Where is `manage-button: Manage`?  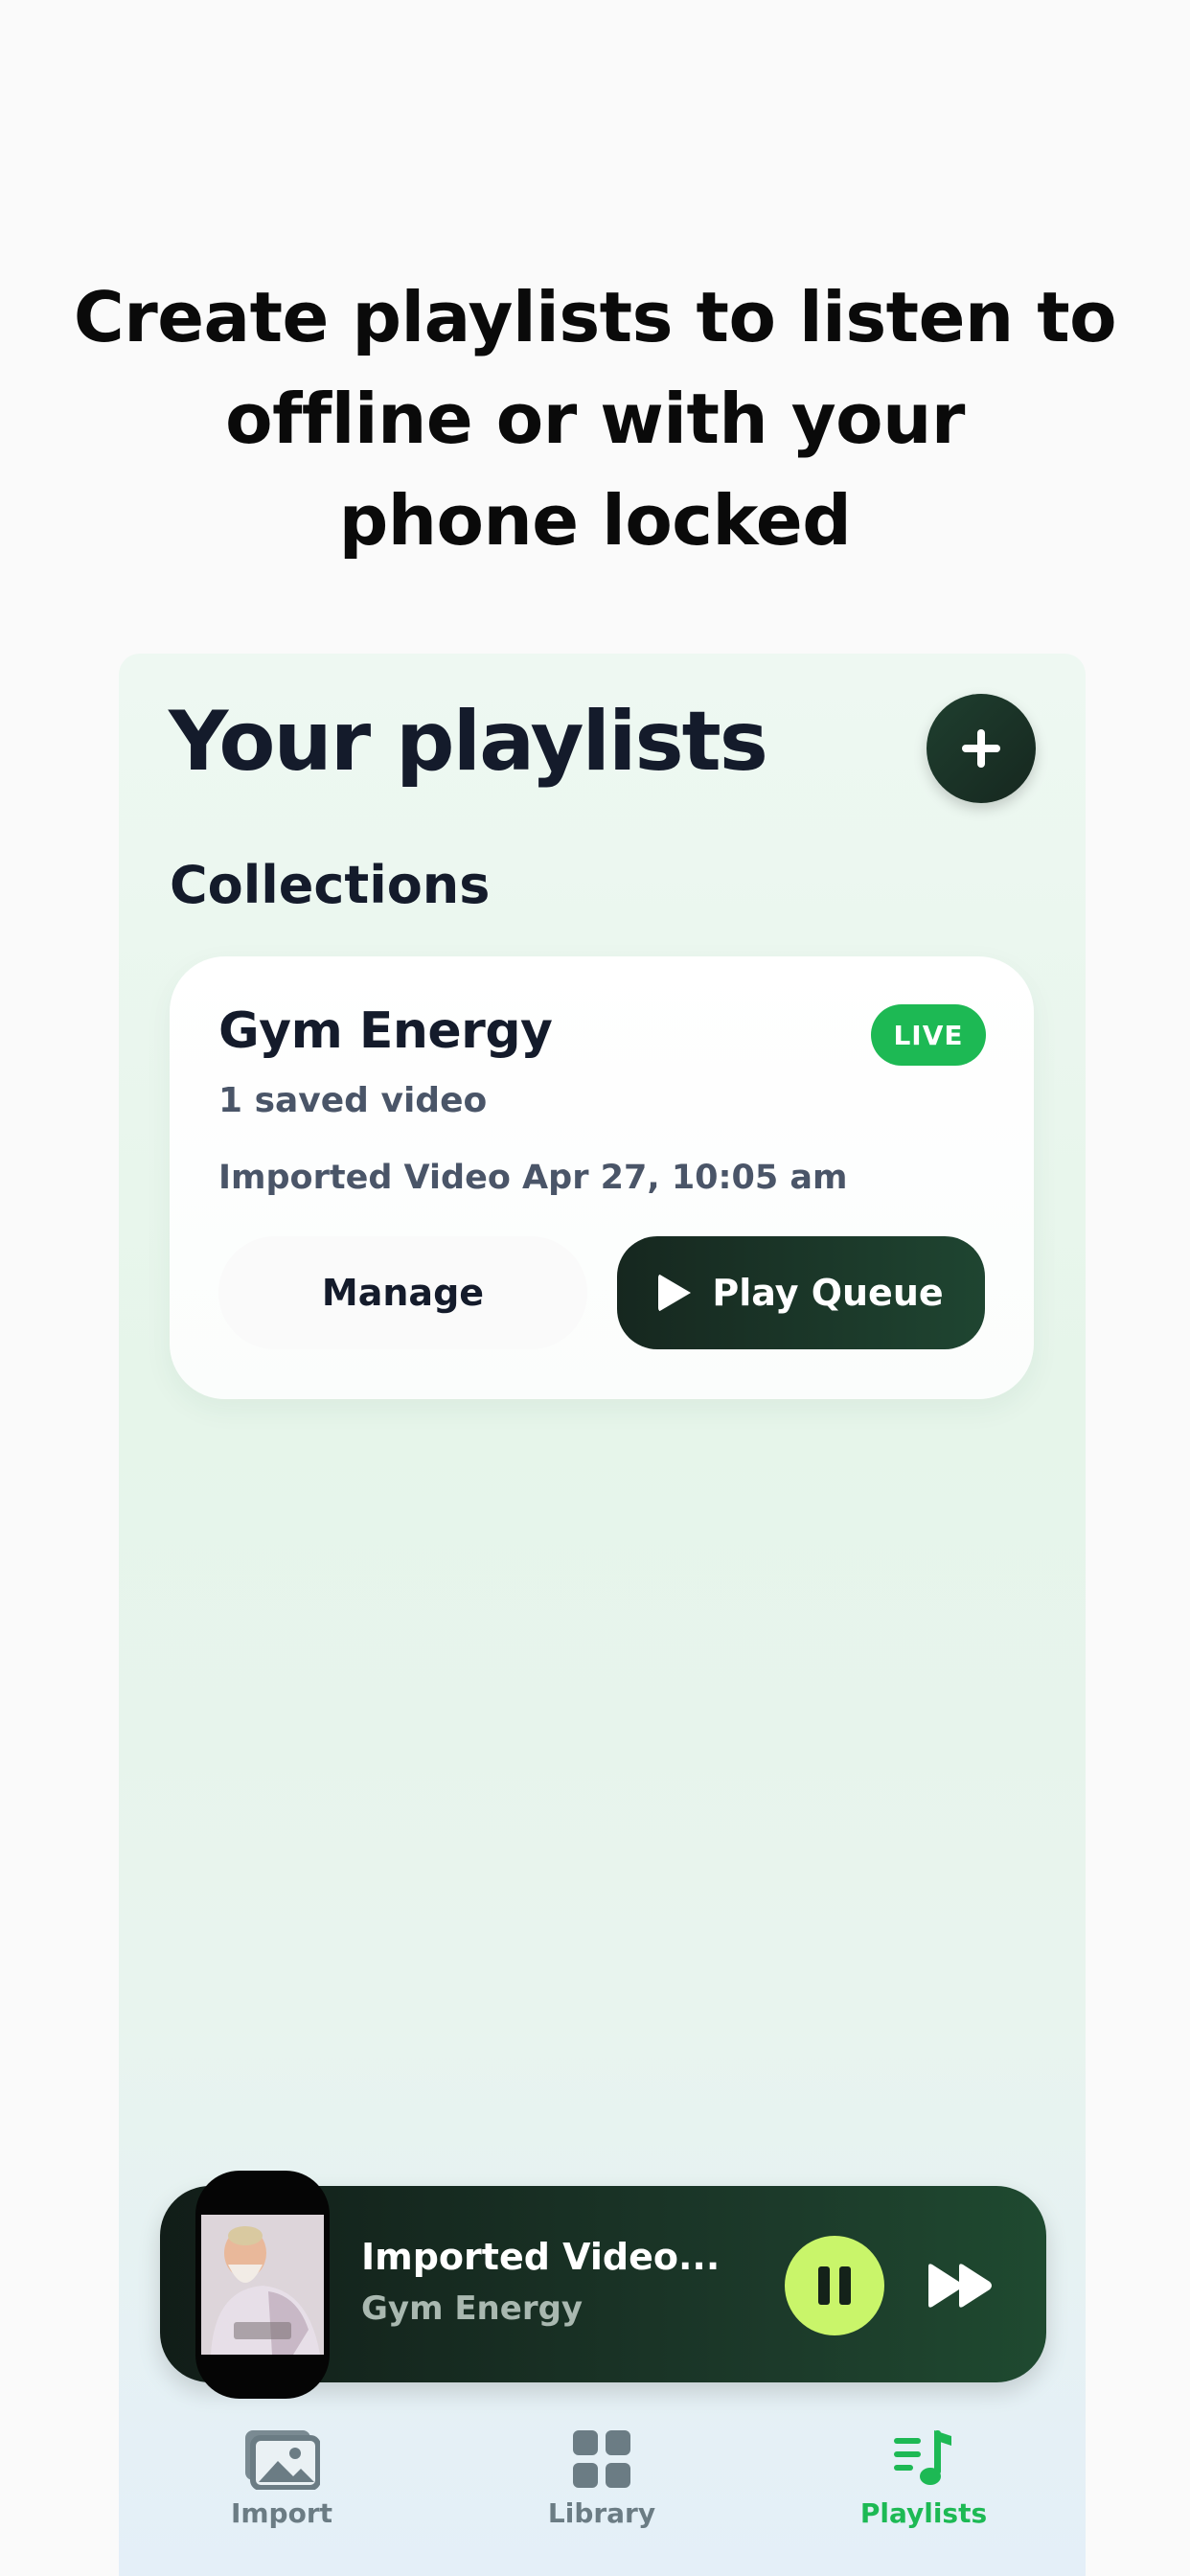 manage-button: Manage is located at coordinates (403, 1292).